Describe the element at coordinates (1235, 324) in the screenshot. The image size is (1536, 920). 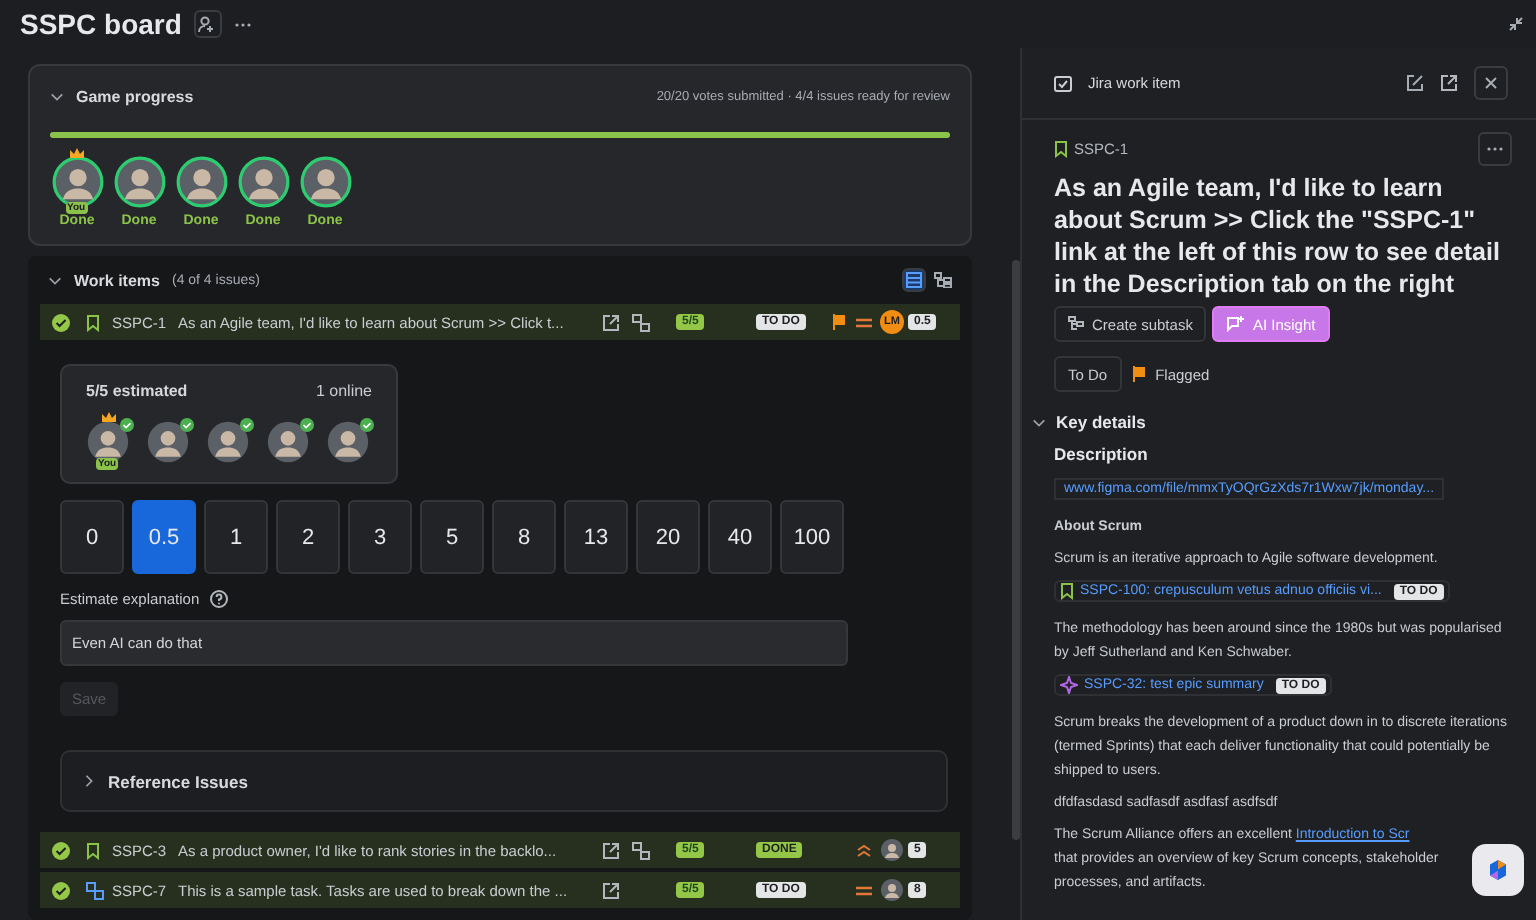
I see `comment-sparkle-icon` at that location.